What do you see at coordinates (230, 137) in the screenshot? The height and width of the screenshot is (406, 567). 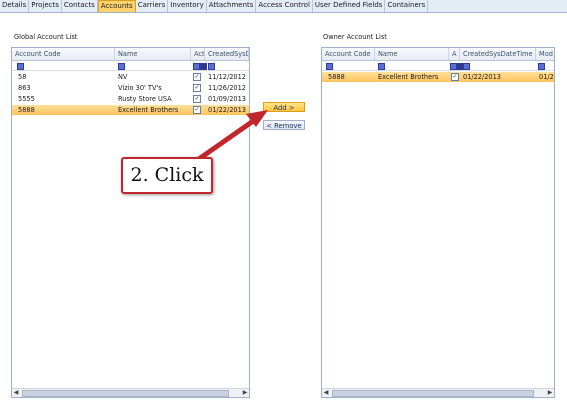 I see `annotation-arrow` at bounding box center [230, 137].